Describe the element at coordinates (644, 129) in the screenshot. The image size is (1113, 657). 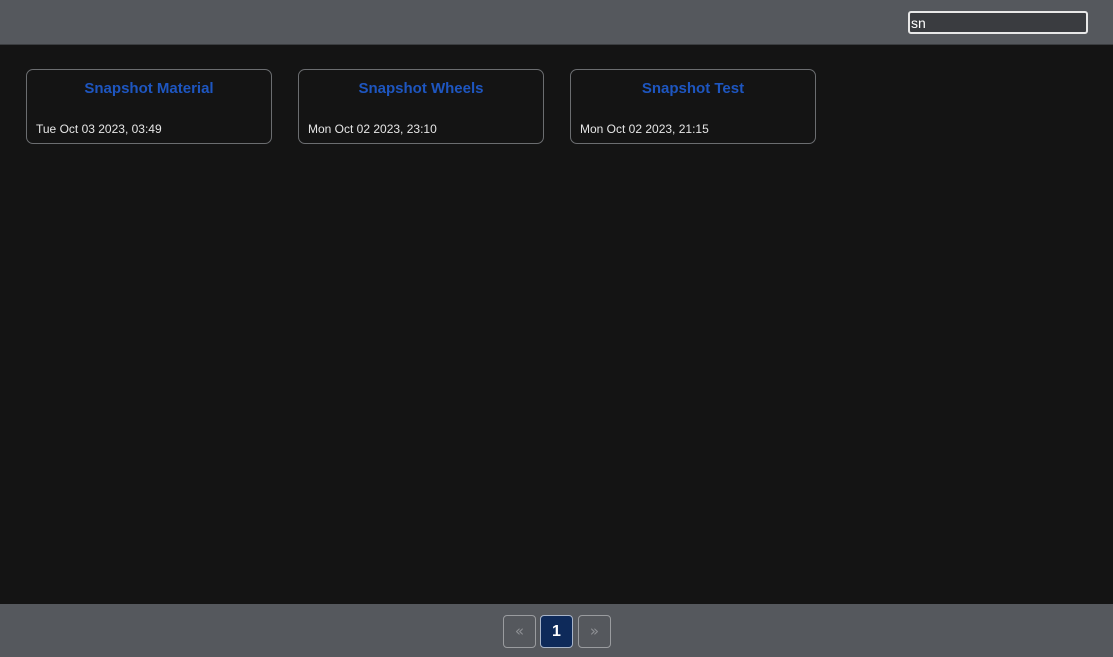
I see `card-date: Mon Oct 02 2023, 21:15` at that location.